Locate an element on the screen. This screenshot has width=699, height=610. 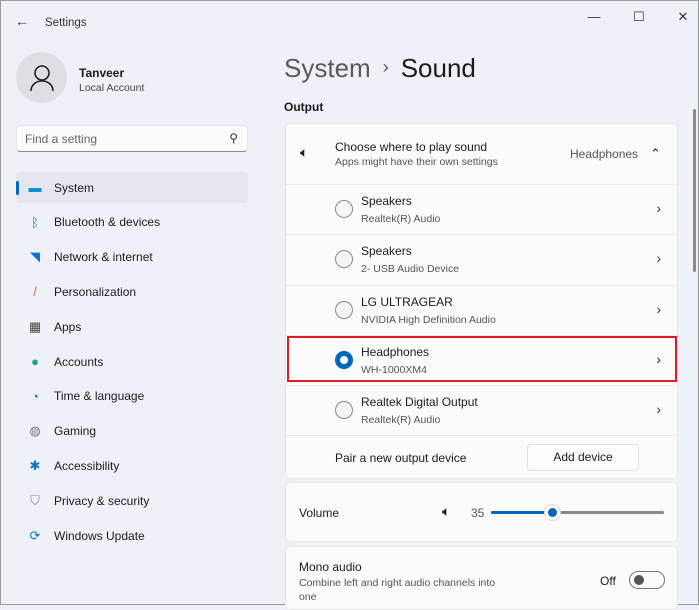
sidebar-item-label: Windows Update is located at coordinates (99, 535).